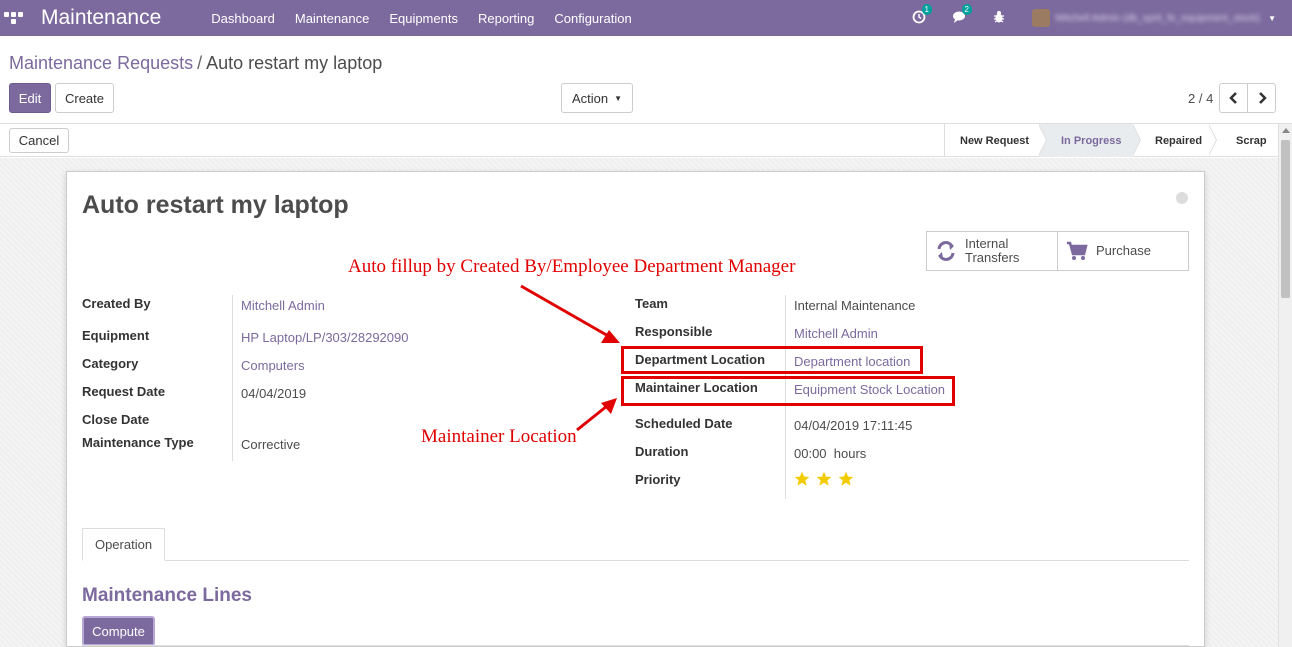 The height and width of the screenshot is (647, 1292). I want to click on section-divider, so click(635, 645).